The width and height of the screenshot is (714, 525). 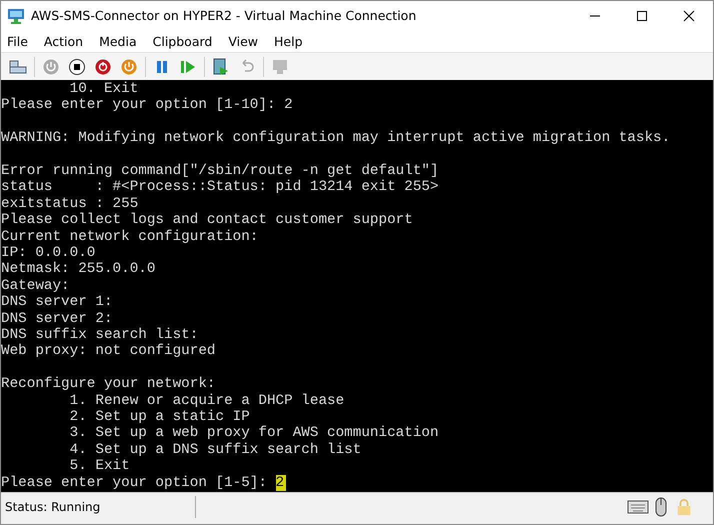 What do you see at coordinates (48, 253) in the screenshot?
I see `console-line: IP: 0.0.0.0` at bounding box center [48, 253].